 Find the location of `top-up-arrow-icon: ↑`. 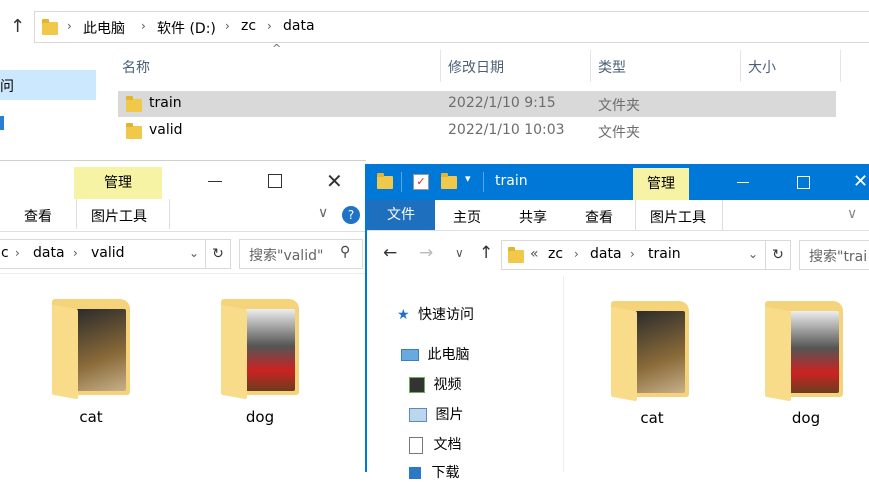

top-up-arrow-icon: ↑ is located at coordinates (17, 26).